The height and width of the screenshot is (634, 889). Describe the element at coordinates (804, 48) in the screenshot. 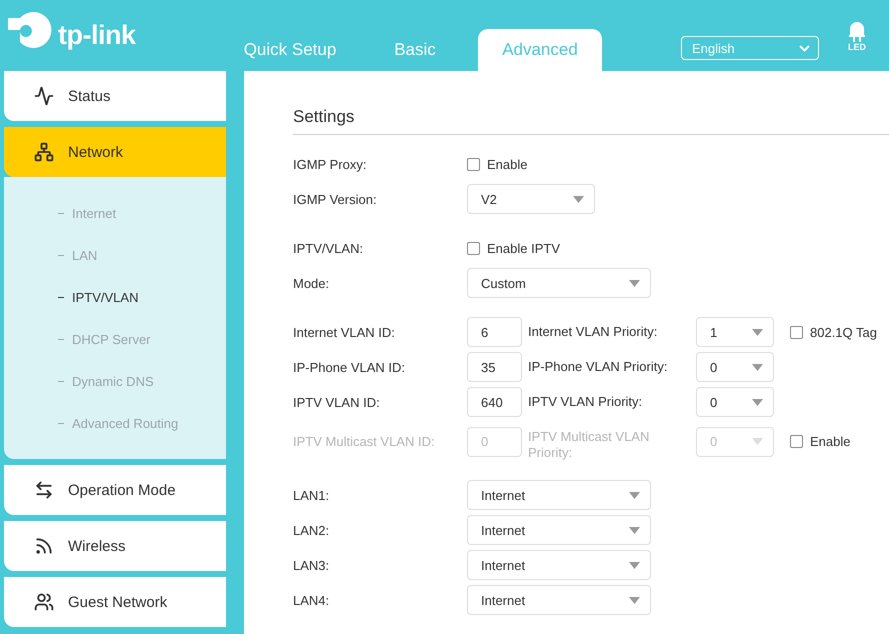

I see `chevron-icon` at that location.